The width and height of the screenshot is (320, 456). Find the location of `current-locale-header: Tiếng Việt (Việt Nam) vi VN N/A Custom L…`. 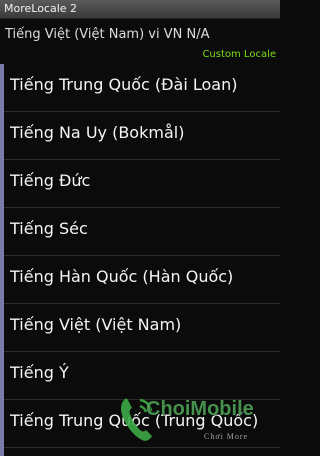

current-locale-header: Tiếng Việt (Việt Nam) vi VN N/A Custom L… is located at coordinates (140, 41).